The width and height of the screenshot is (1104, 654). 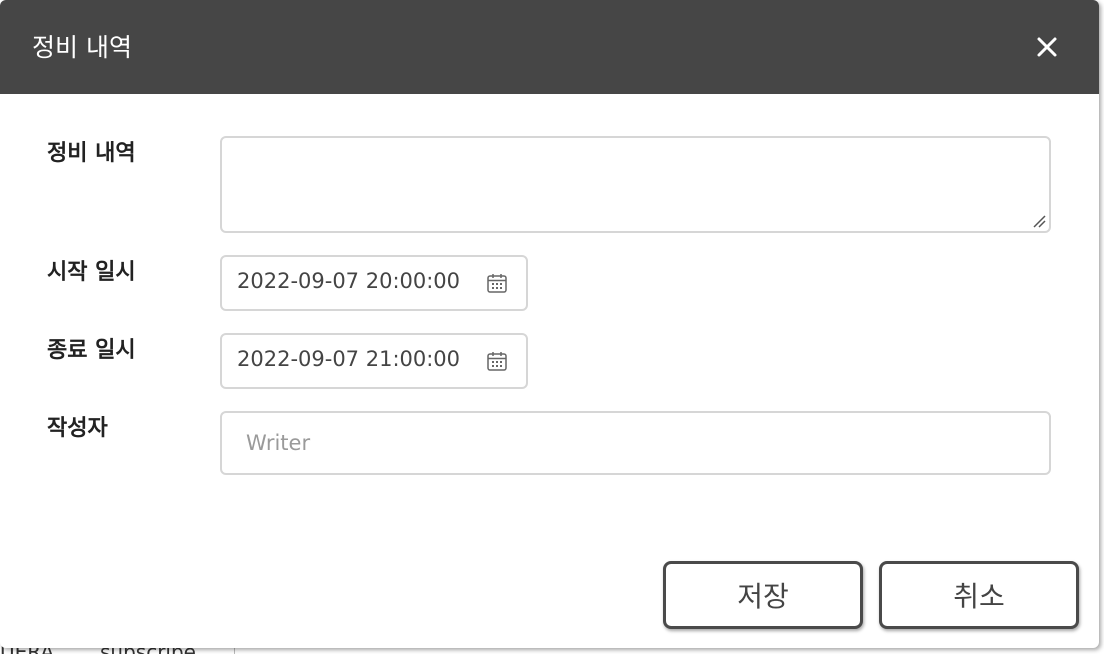 I want to click on start-datetime-input: 2022-09-07 20:00:00, so click(x=374, y=283).